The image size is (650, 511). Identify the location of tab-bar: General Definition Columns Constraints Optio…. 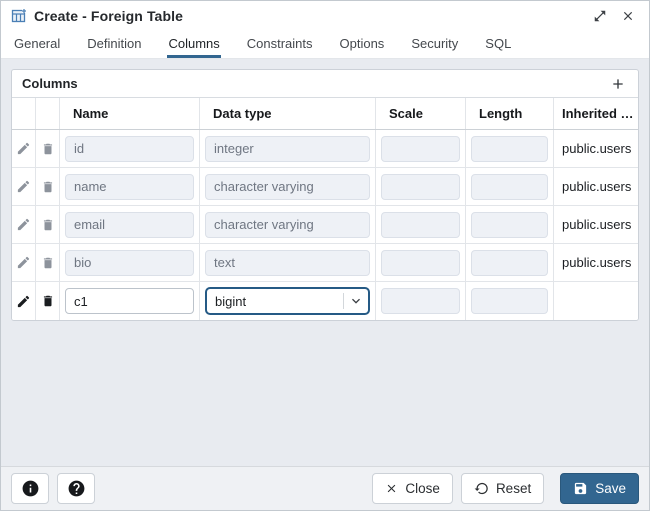
(325, 45).